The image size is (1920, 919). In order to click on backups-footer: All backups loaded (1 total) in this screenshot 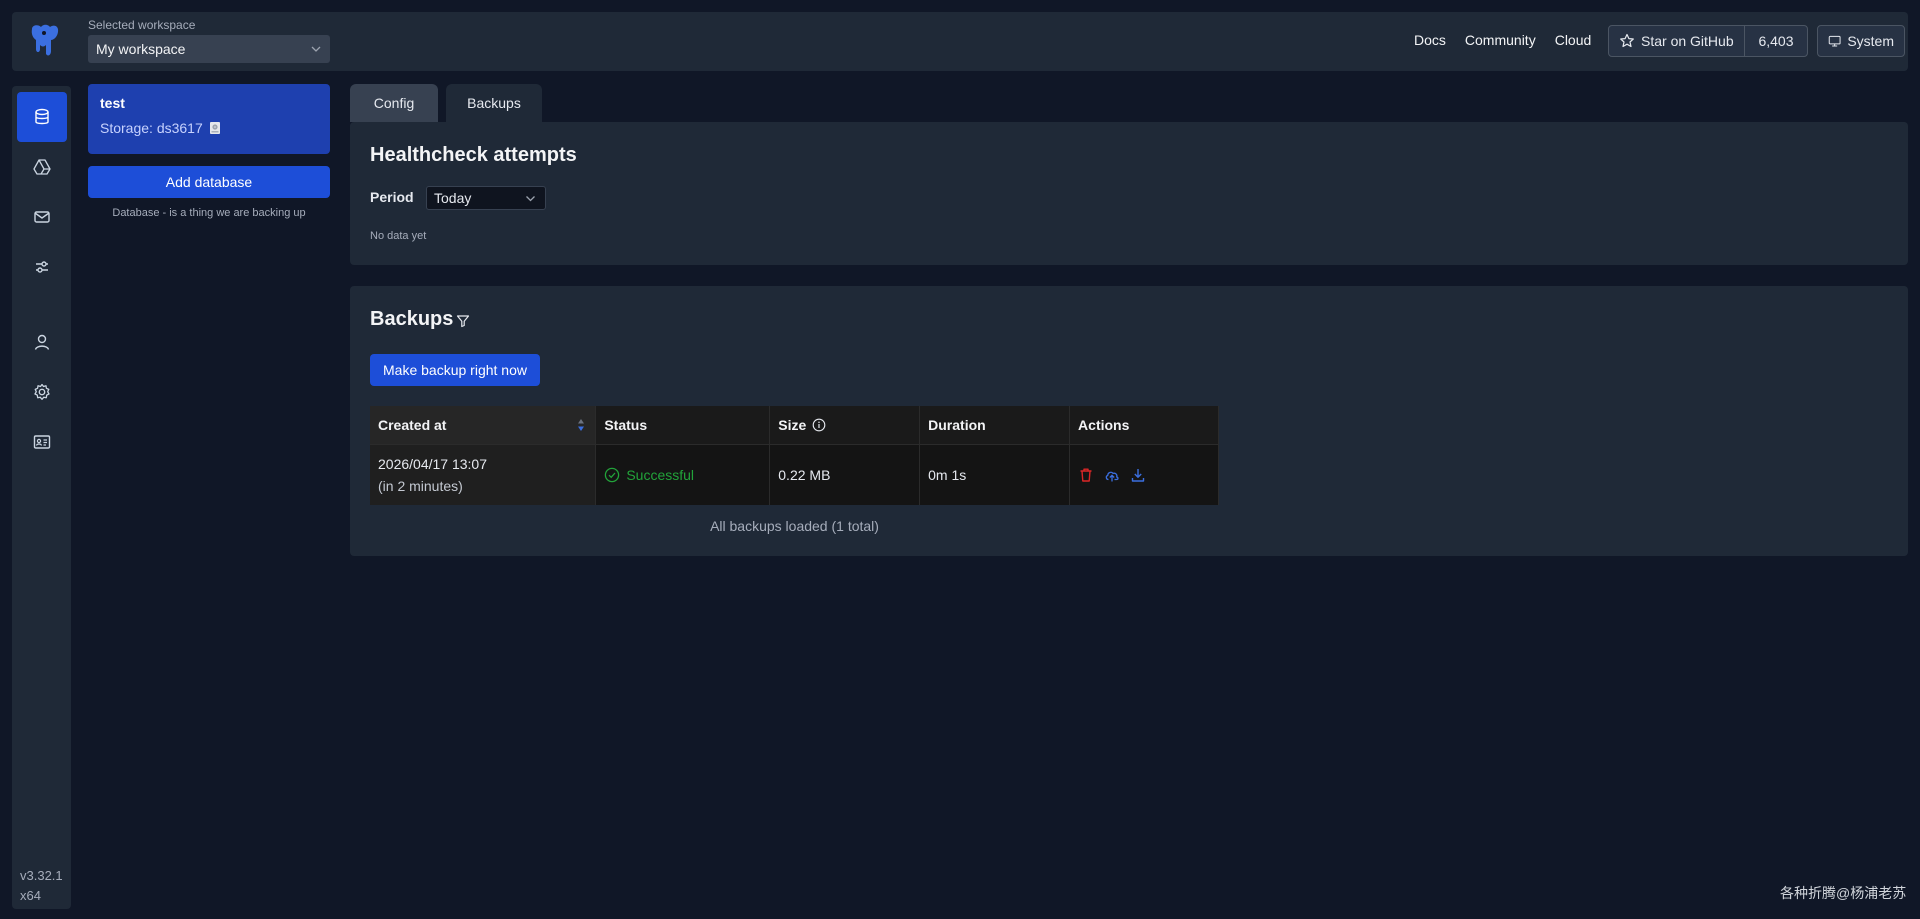, I will do `click(794, 526)`.